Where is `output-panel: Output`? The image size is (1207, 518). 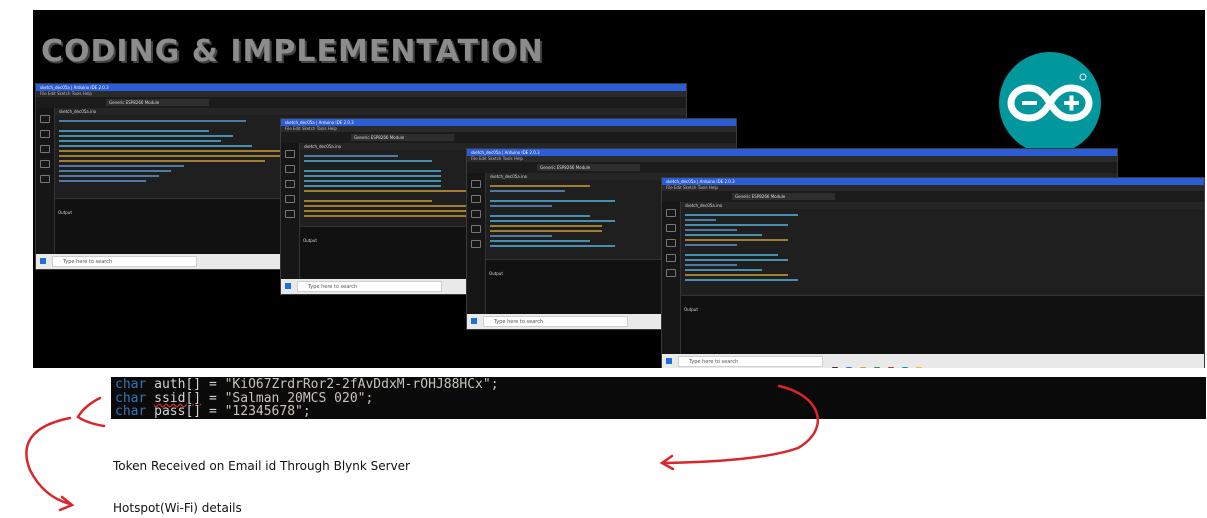
output-panel: Output is located at coordinates (942, 324).